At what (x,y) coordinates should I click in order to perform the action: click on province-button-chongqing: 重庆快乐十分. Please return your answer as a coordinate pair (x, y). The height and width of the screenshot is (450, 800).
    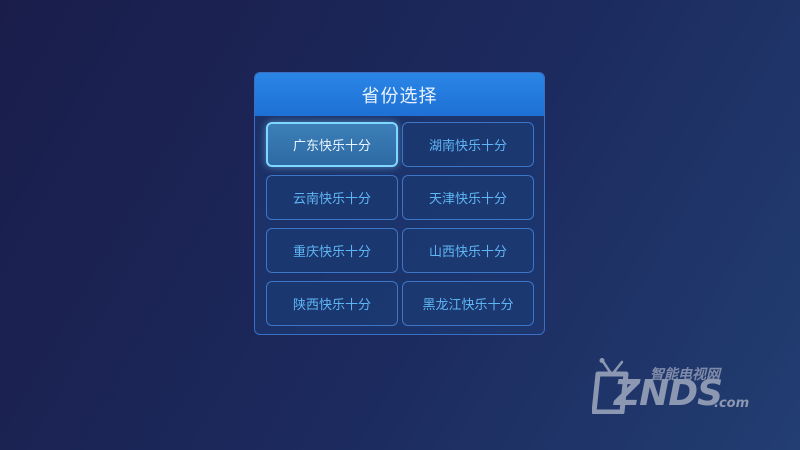
    Looking at the image, I should click on (332, 250).